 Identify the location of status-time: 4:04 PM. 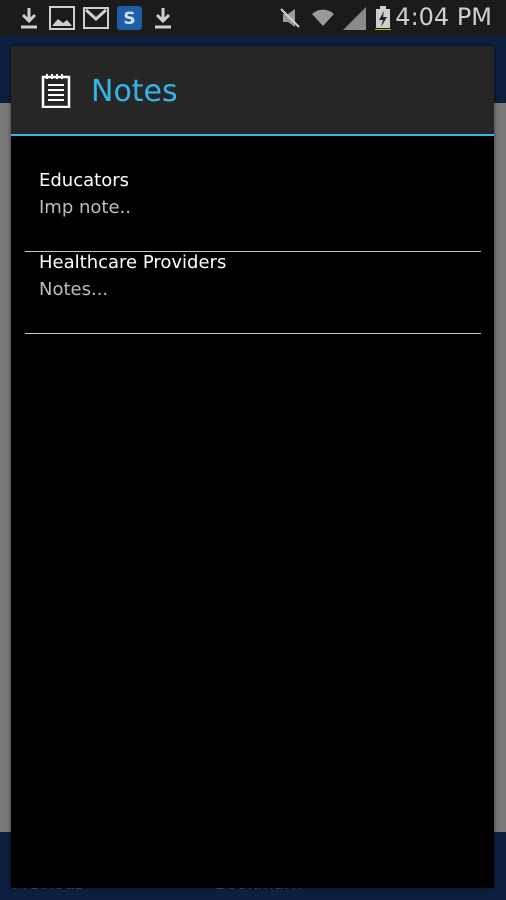
(443, 17).